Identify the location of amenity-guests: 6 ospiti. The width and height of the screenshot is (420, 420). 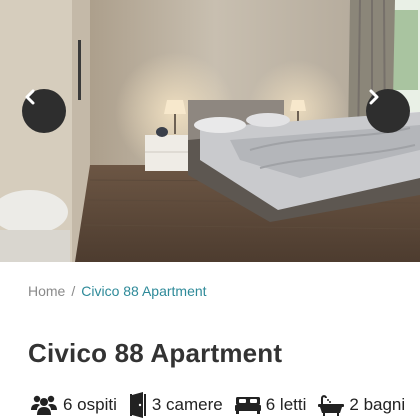
(73, 405).